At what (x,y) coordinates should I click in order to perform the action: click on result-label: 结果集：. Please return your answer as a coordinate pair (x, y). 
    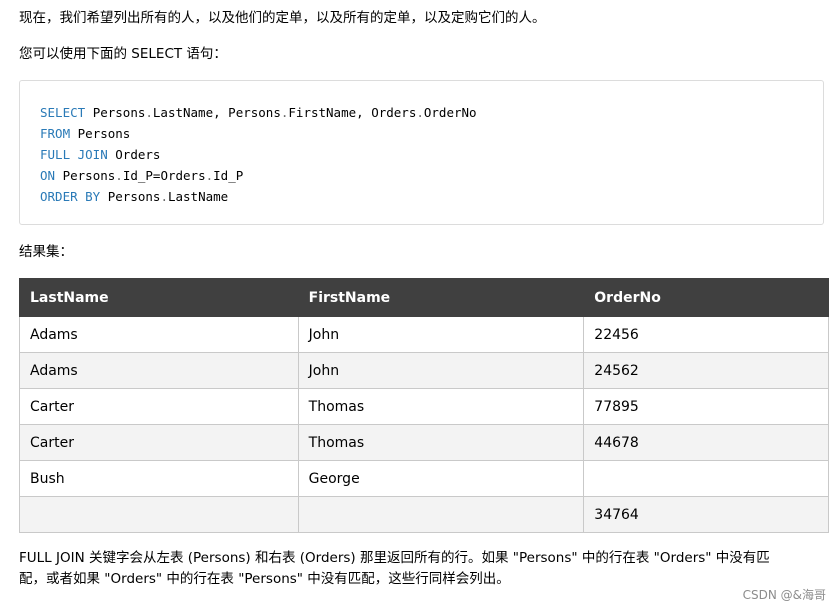
    Looking at the image, I should click on (46, 252).